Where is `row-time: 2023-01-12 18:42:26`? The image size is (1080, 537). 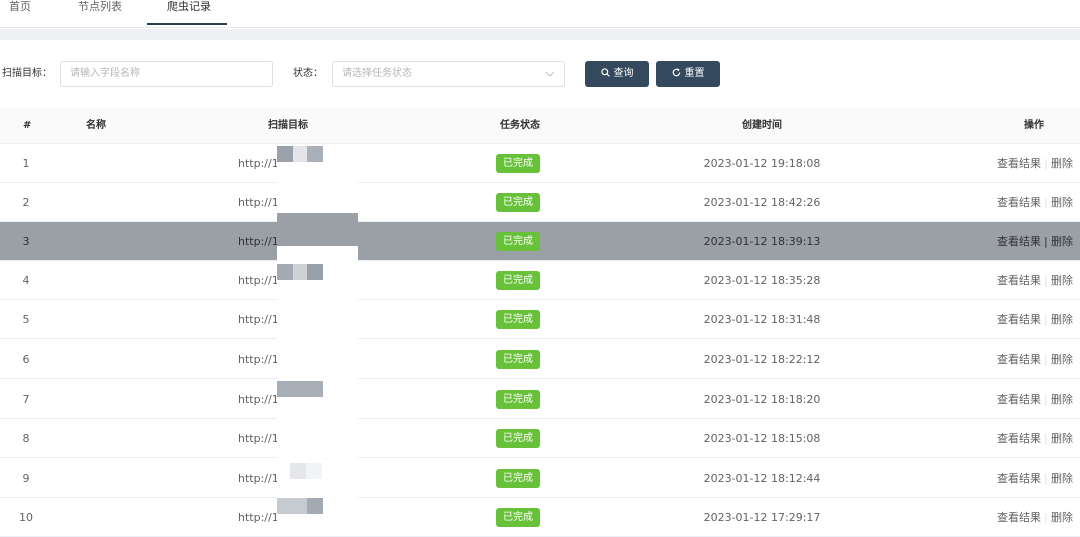
row-time: 2023-01-12 18:42:26 is located at coordinates (762, 202).